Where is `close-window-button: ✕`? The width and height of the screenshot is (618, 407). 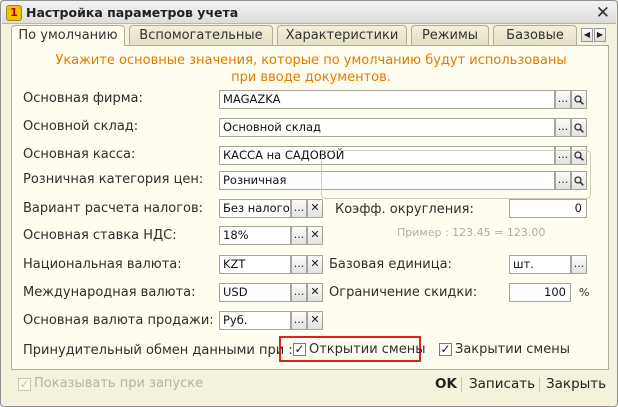 close-window-button: ✕ is located at coordinates (603, 13).